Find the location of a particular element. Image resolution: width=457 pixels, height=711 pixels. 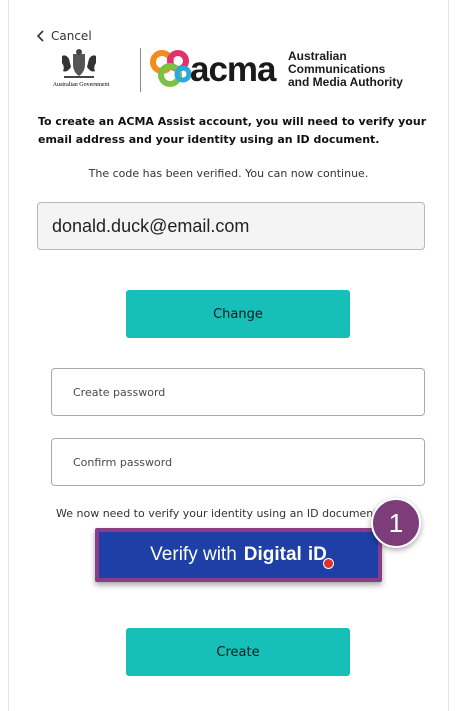

digital-brand-label: Digital is located at coordinates (272, 554).